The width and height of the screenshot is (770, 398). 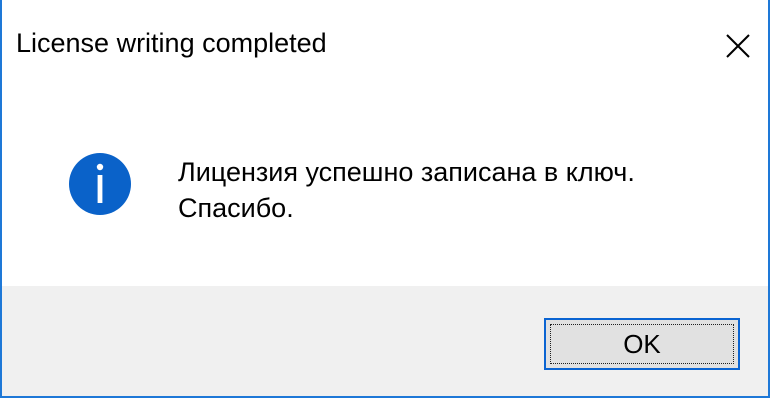 I want to click on message-line-1: Лицензия успешно записана в ключ., so click(x=406, y=172).